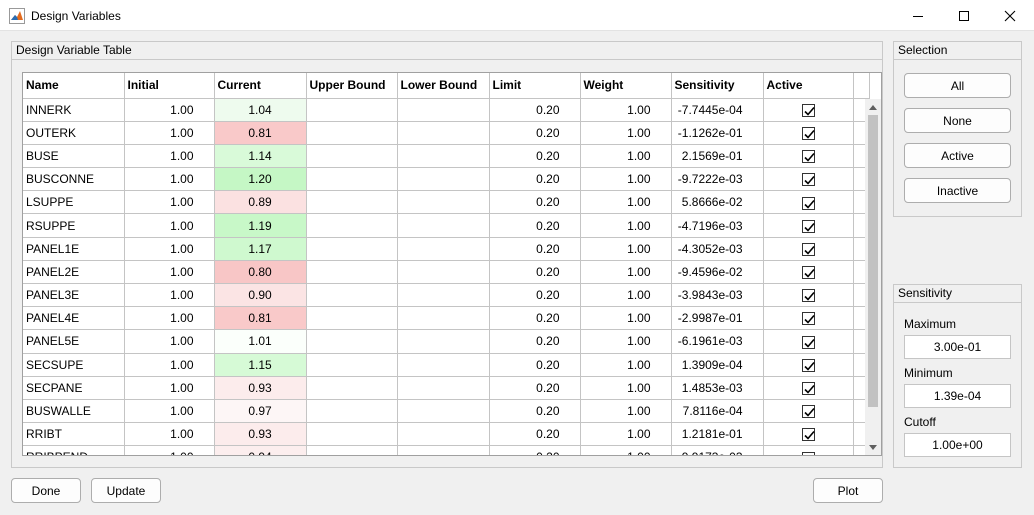 The image size is (1034, 515). I want to click on cell-sensitivity: 2.1569e-01, so click(717, 156).